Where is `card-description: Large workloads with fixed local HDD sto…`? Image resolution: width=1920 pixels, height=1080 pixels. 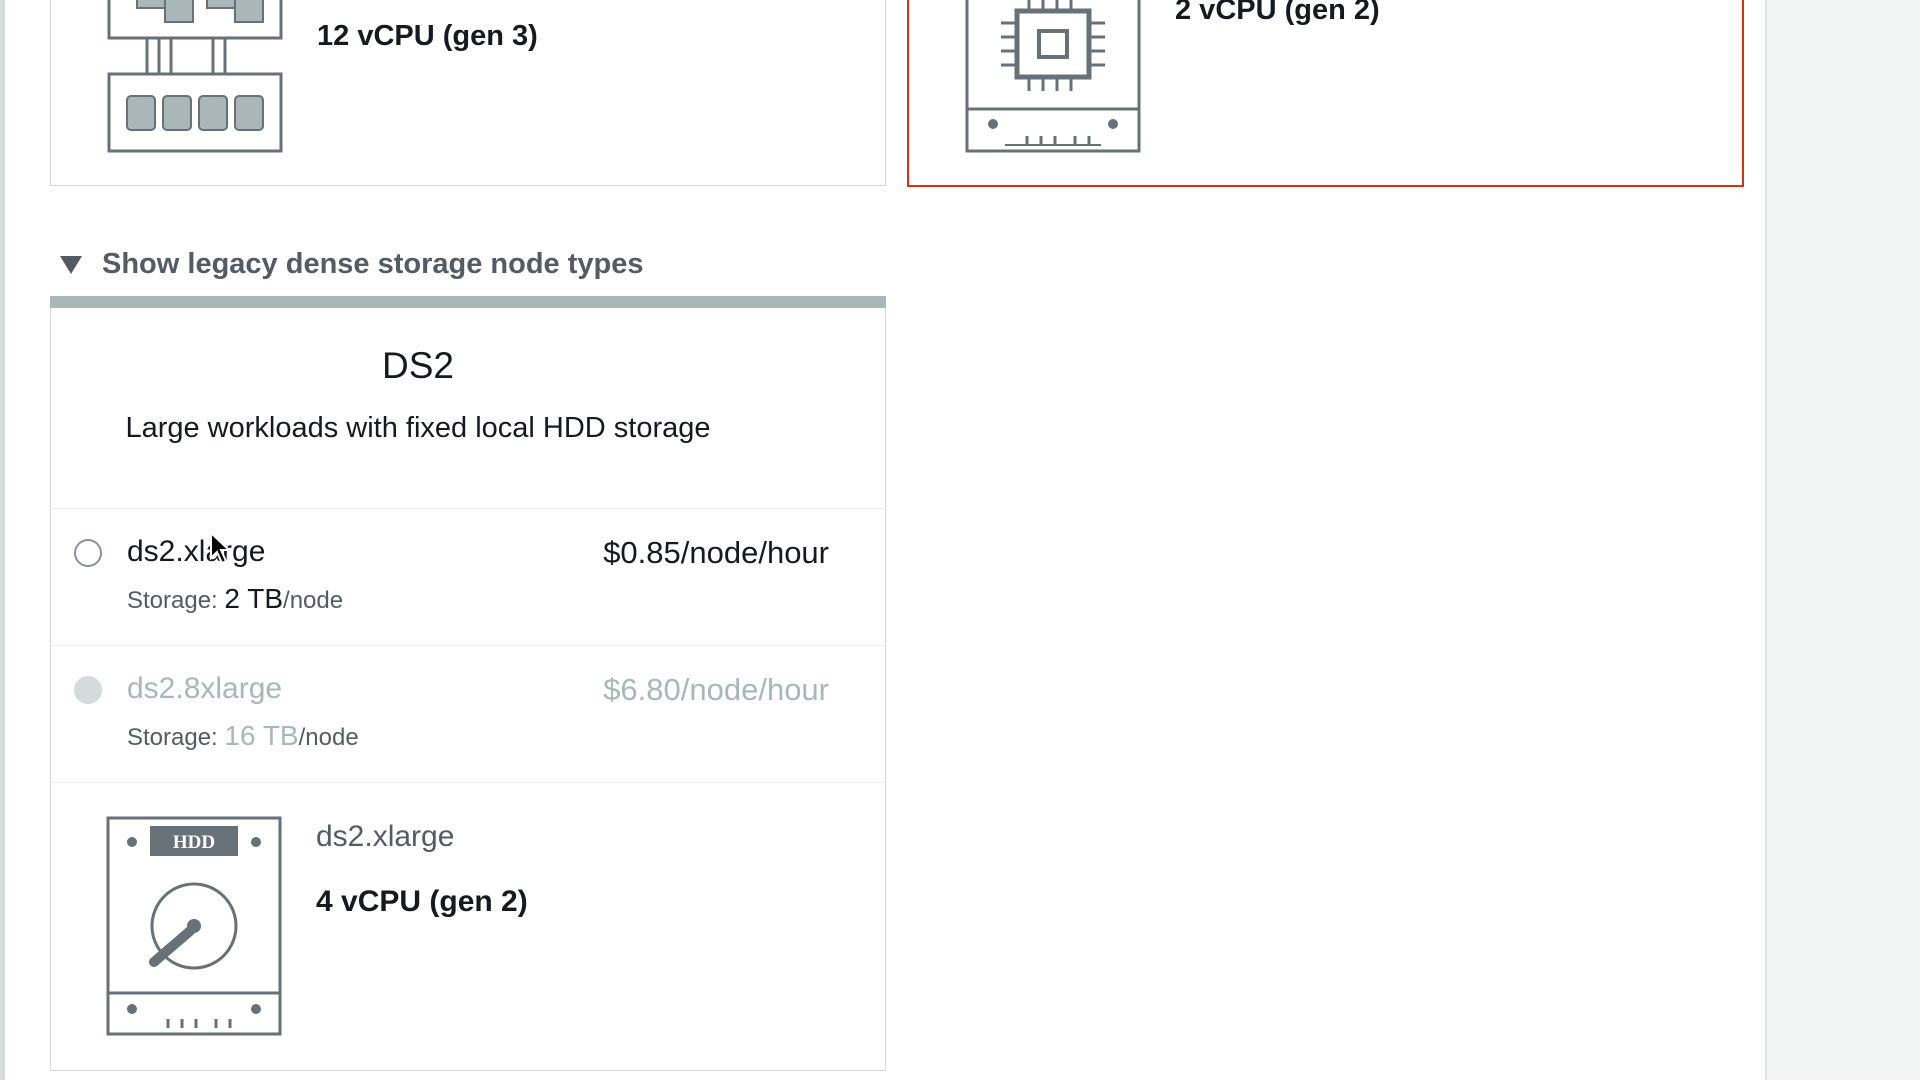
card-description: Large workloads with fixed local HDD sto… is located at coordinates (418, 428).